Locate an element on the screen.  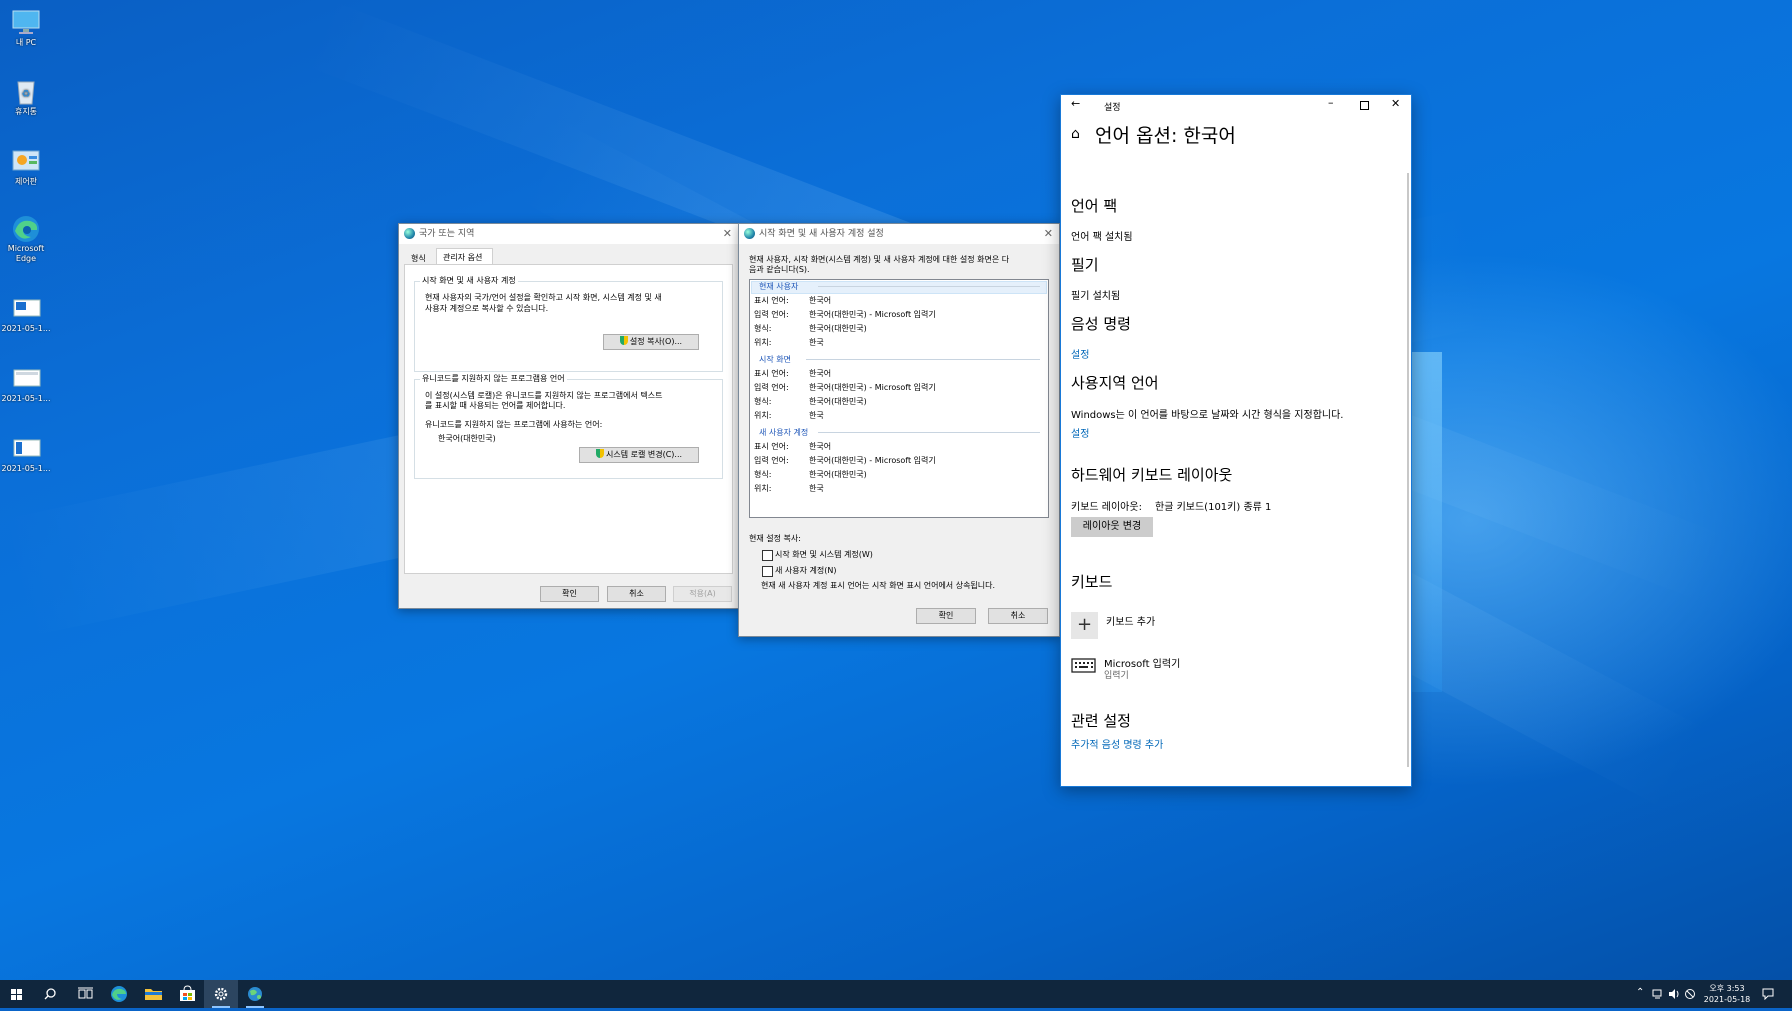
welcome-screen-checkbox is located at coordinates (767, 555).